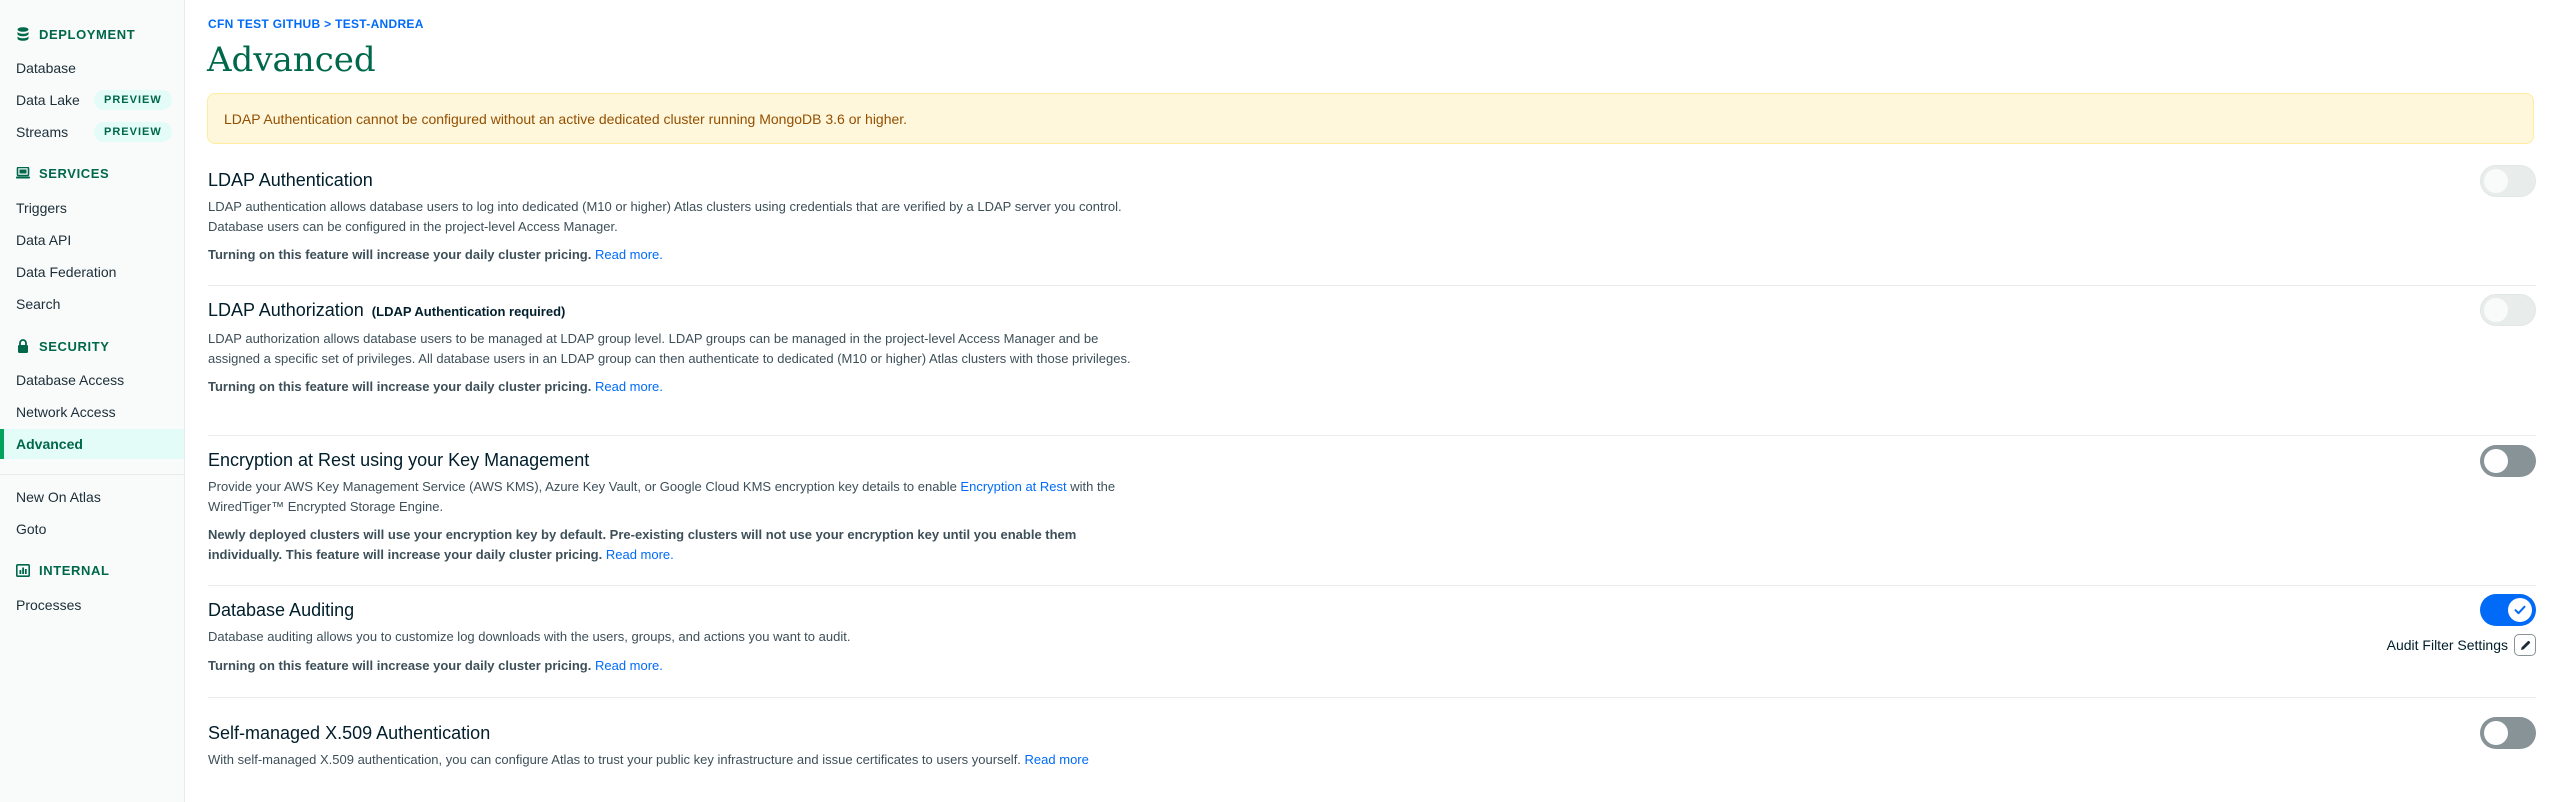 This screenshot has width=2560, height=802. Describe the element at coordinates (92, 444) in the screenshot. I see `sidebar-item-advanced: Advanced` at that location.